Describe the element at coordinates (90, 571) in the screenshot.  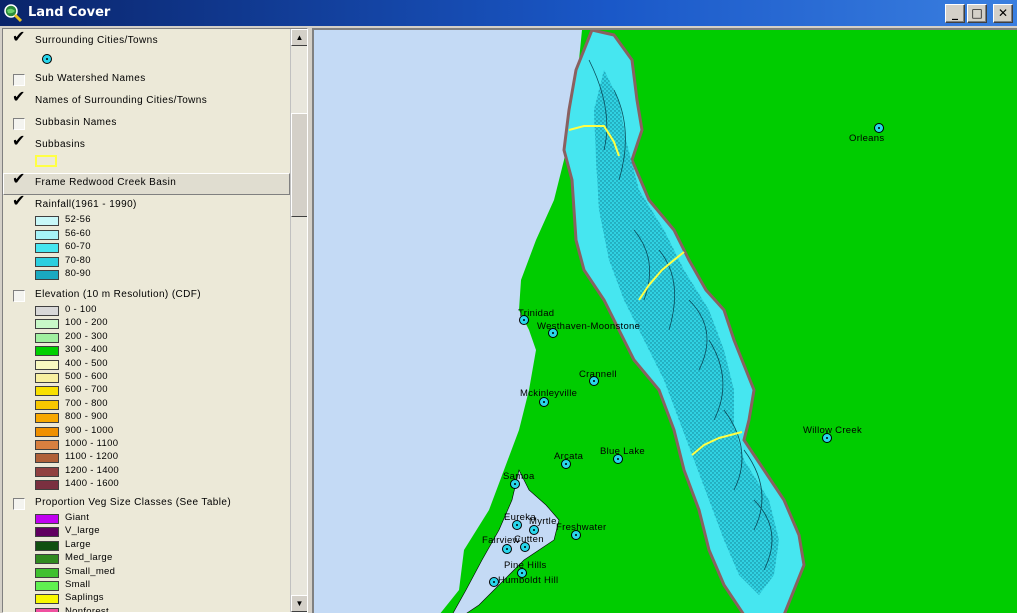
I see `legend-class-label: Small_med` at that location.